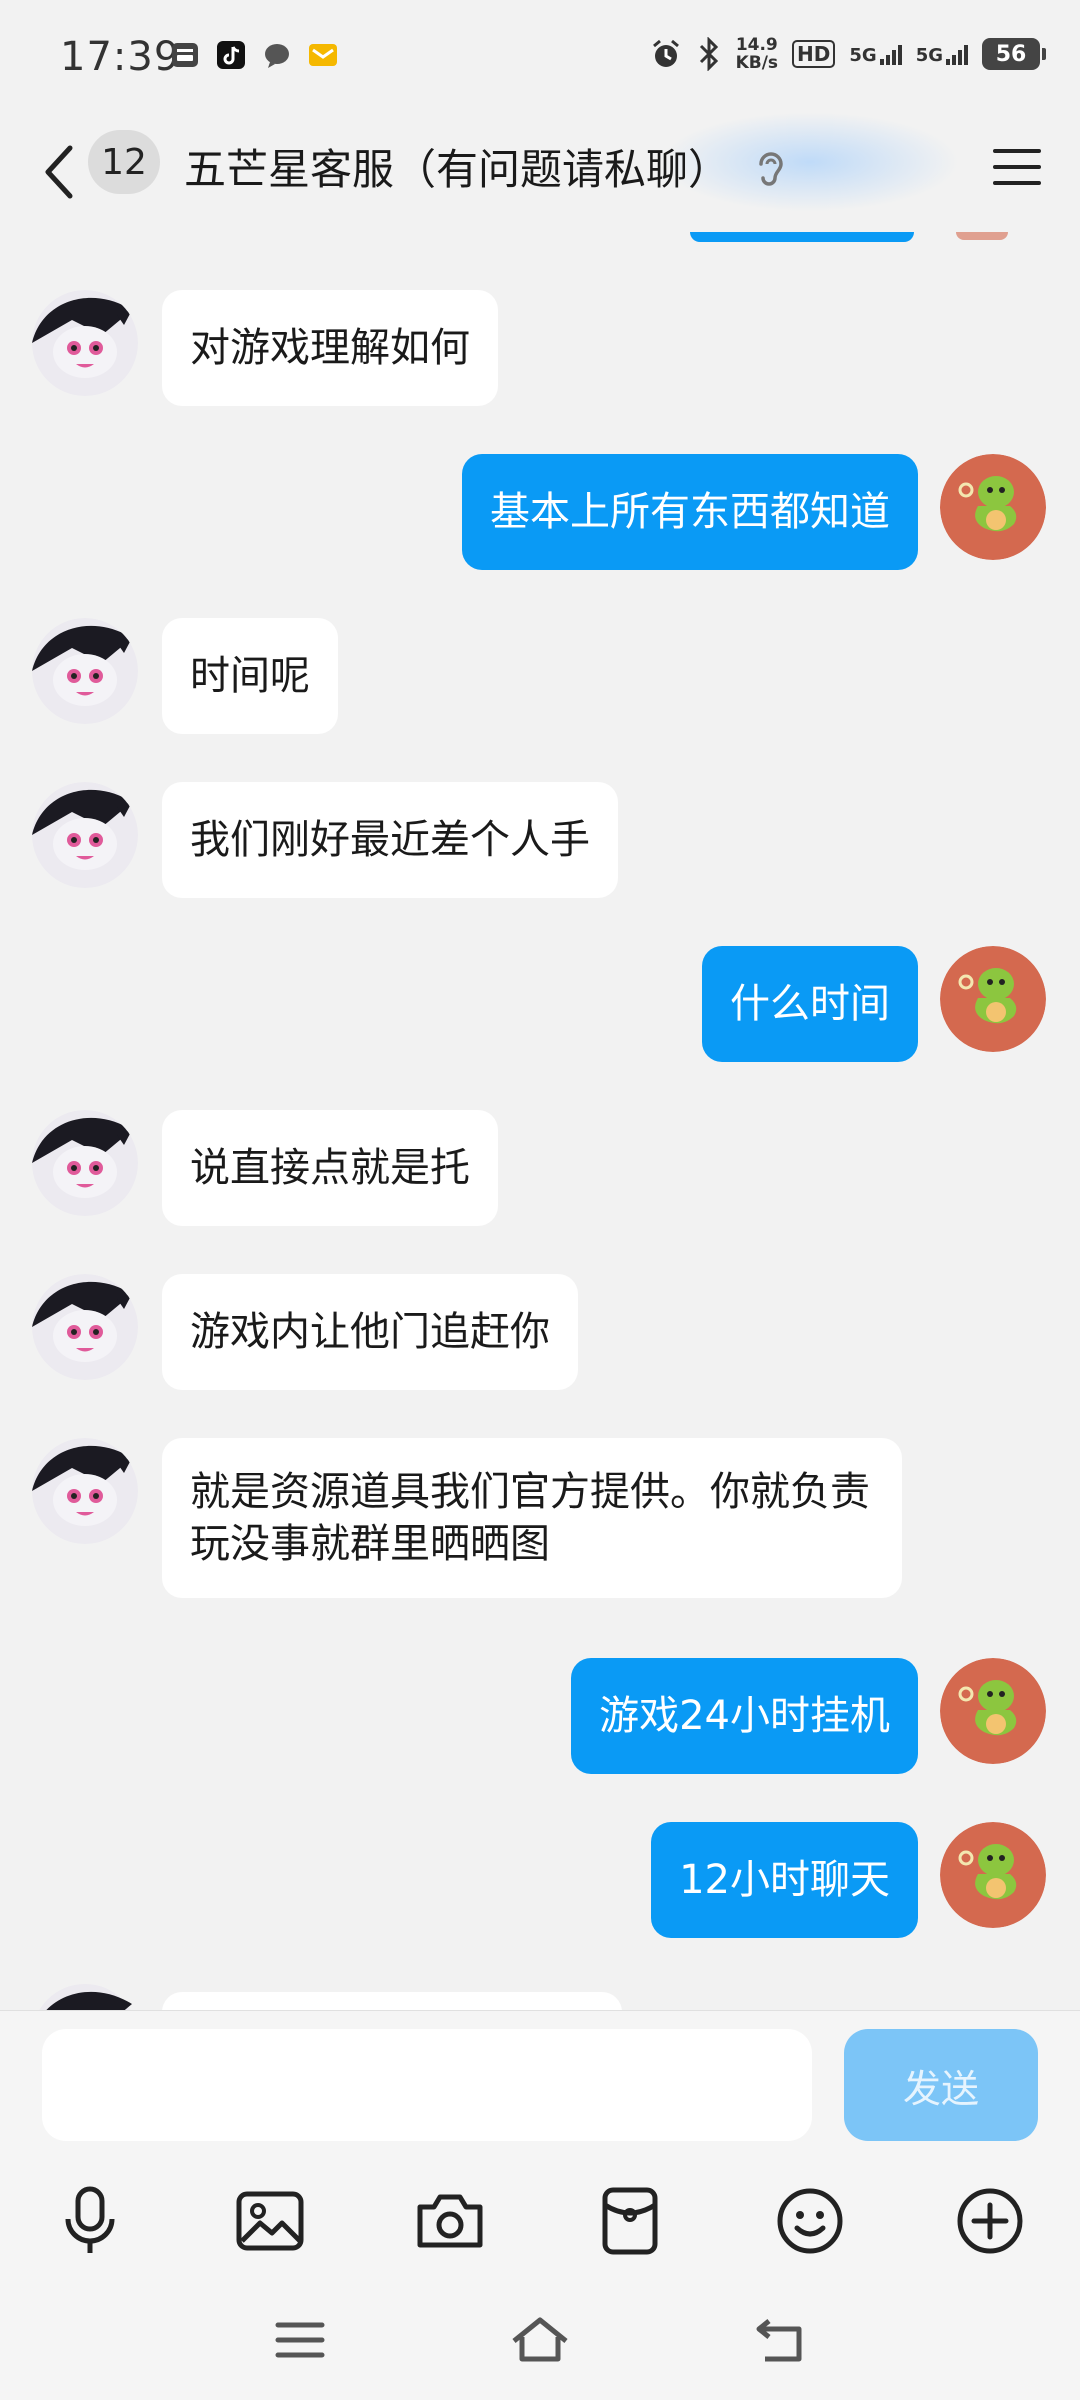  I want to click on camera-icon, so click(450, 2221).